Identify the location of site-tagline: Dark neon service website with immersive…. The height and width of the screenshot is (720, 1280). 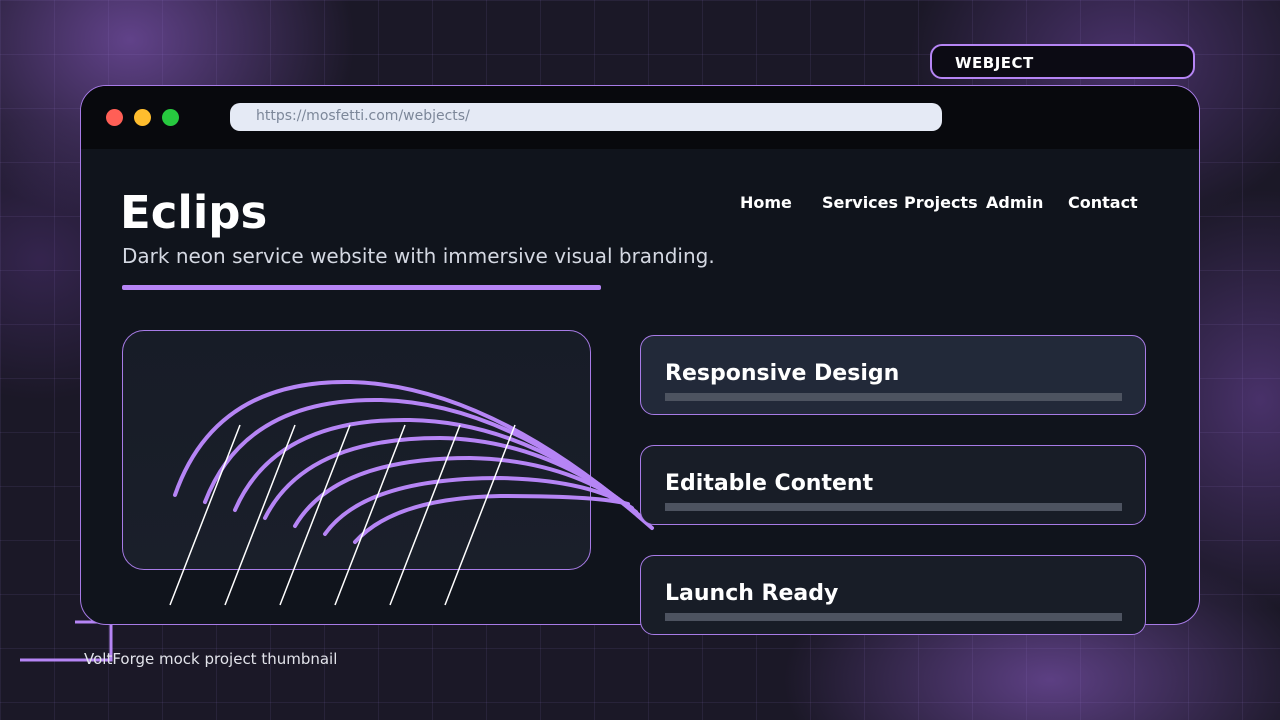
(418, 256).